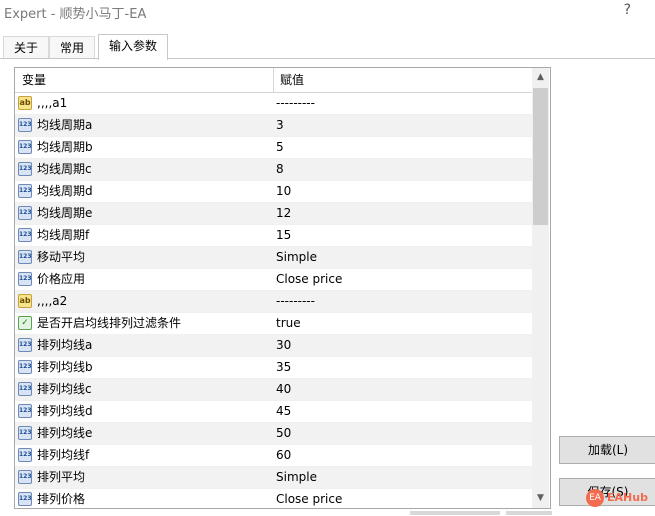 This screenshot has height=516, width=655. Describe the element at coordinates (65, 367) in the screenshot. I see `parameter-name: 排列均线b` at that location.